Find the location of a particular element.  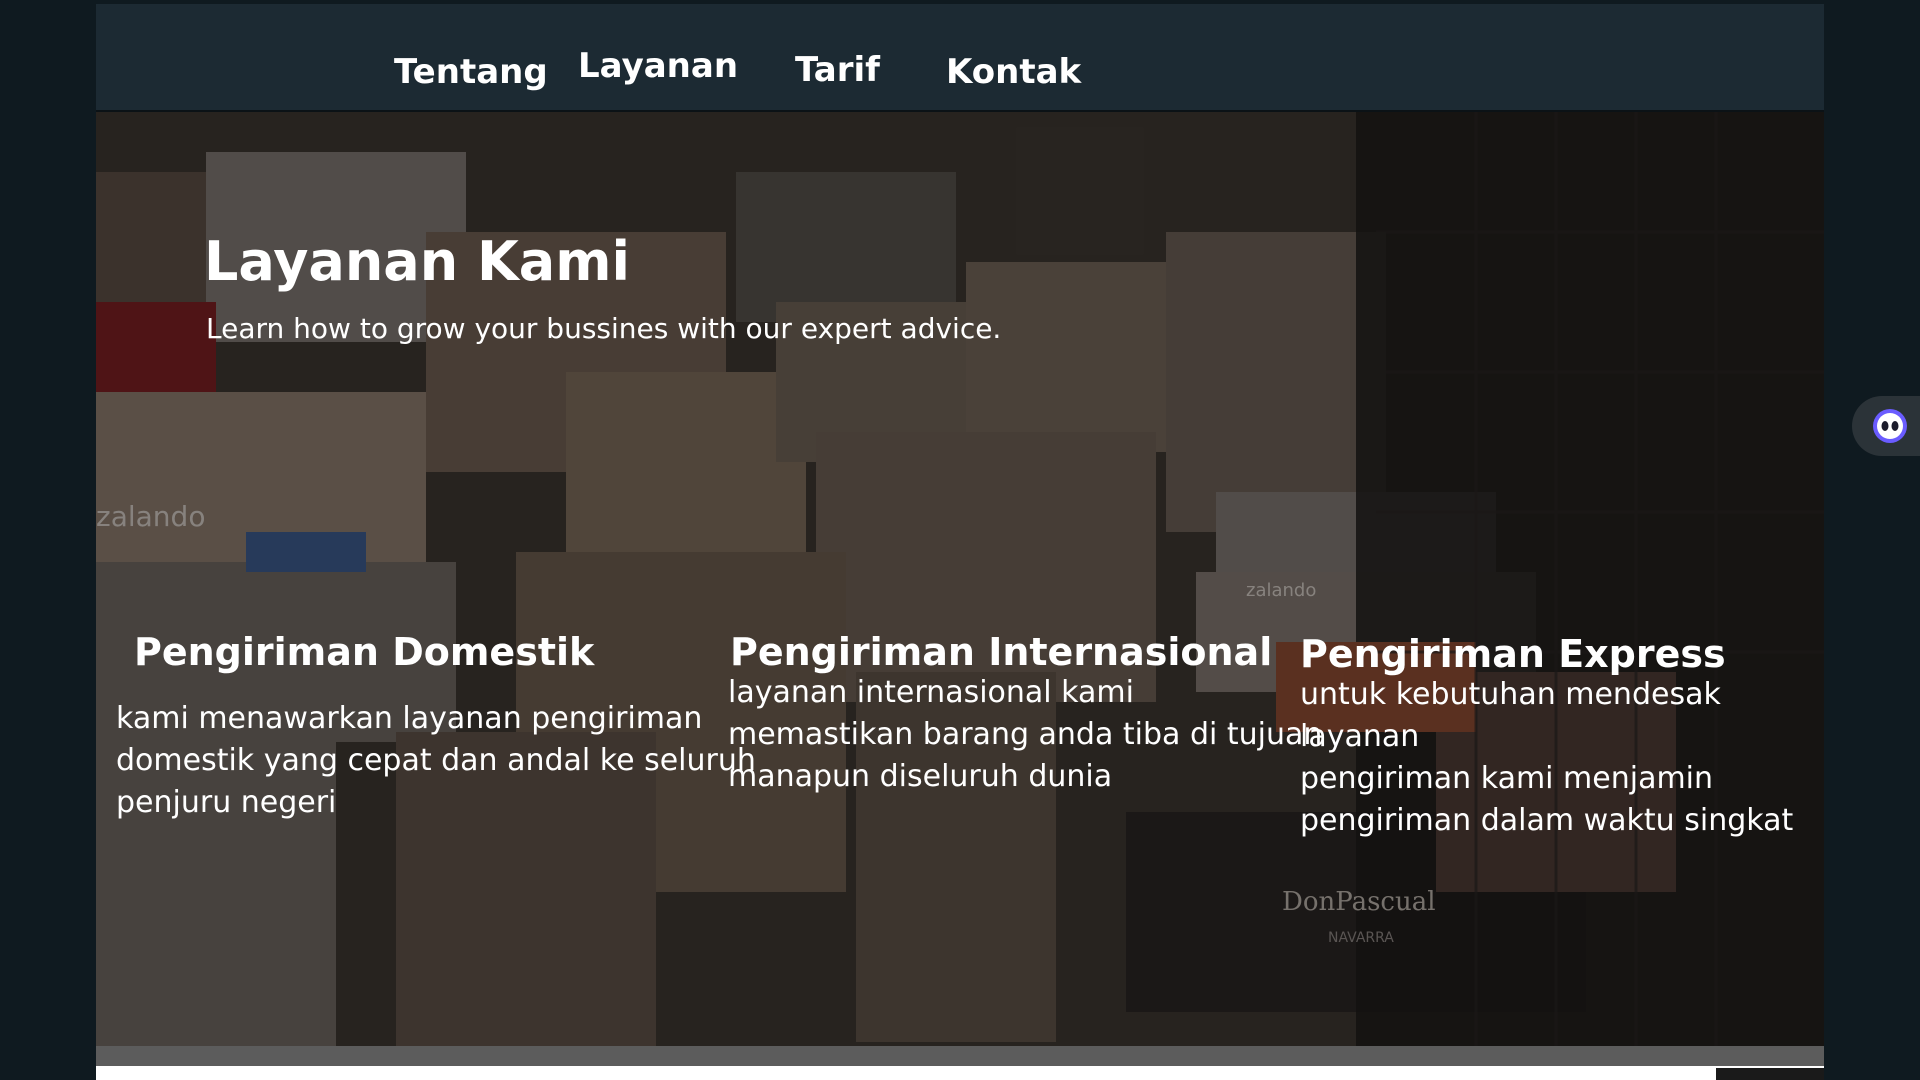

assistant-floating-button is located at coordinates (1886, 426).